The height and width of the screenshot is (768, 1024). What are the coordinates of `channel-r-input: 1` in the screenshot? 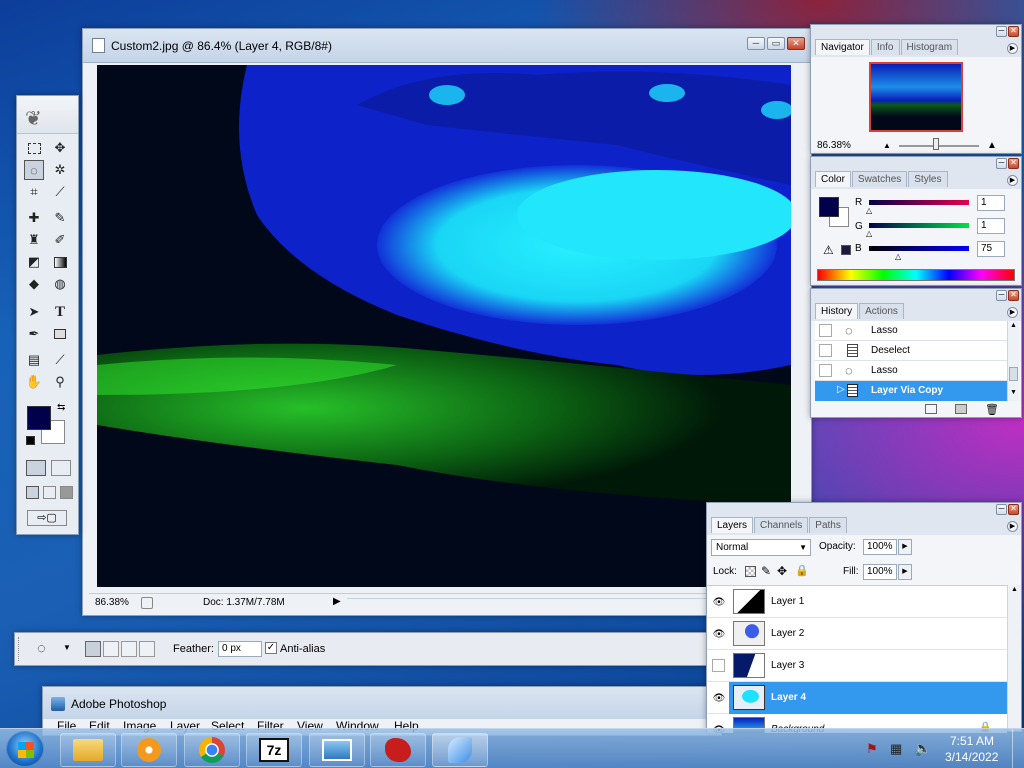 It's located at (991, 203).